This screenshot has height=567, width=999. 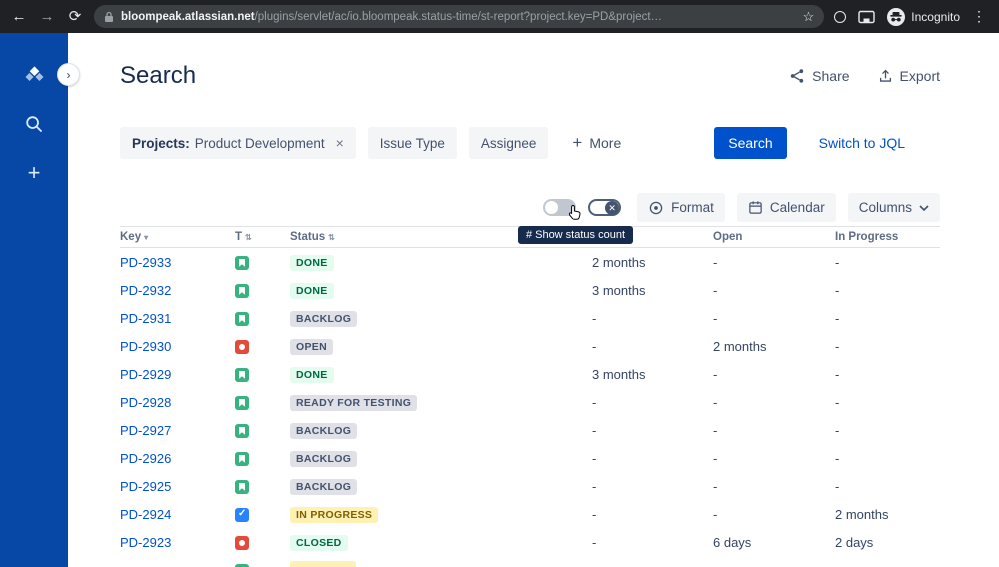 What do you see at coordinates (774, 237) in the screenshot?
I see `column-header-open: Open` at bounding box center [774, 237].